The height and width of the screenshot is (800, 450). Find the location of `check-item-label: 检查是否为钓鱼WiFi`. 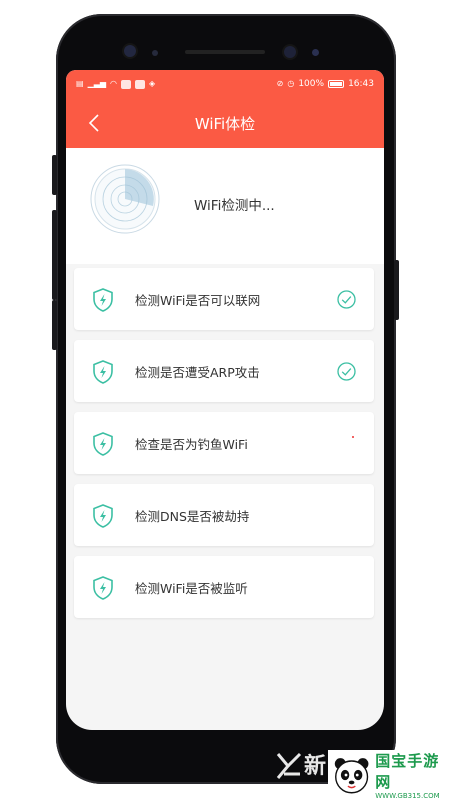

check-item-label: 检查是否为钓鱼WiFi is located at coordinates (191, 444).